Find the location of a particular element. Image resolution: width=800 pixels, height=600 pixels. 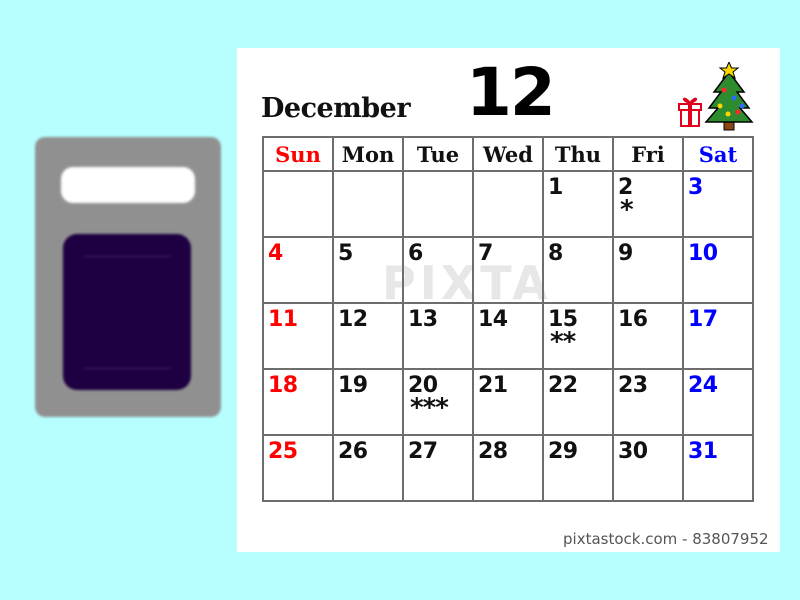

day-marks: *** is located at coordinates (429, 408).